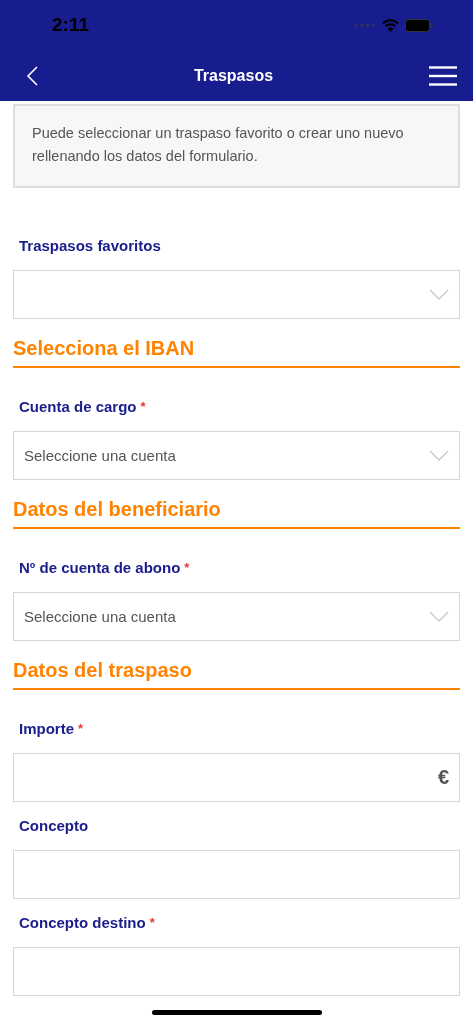 The height and width of the screenshot is (1024, 473). What do you see at coordinates (365, 25) in the screenshot?
I see `signal-icon` at bounding box center [365, 25].